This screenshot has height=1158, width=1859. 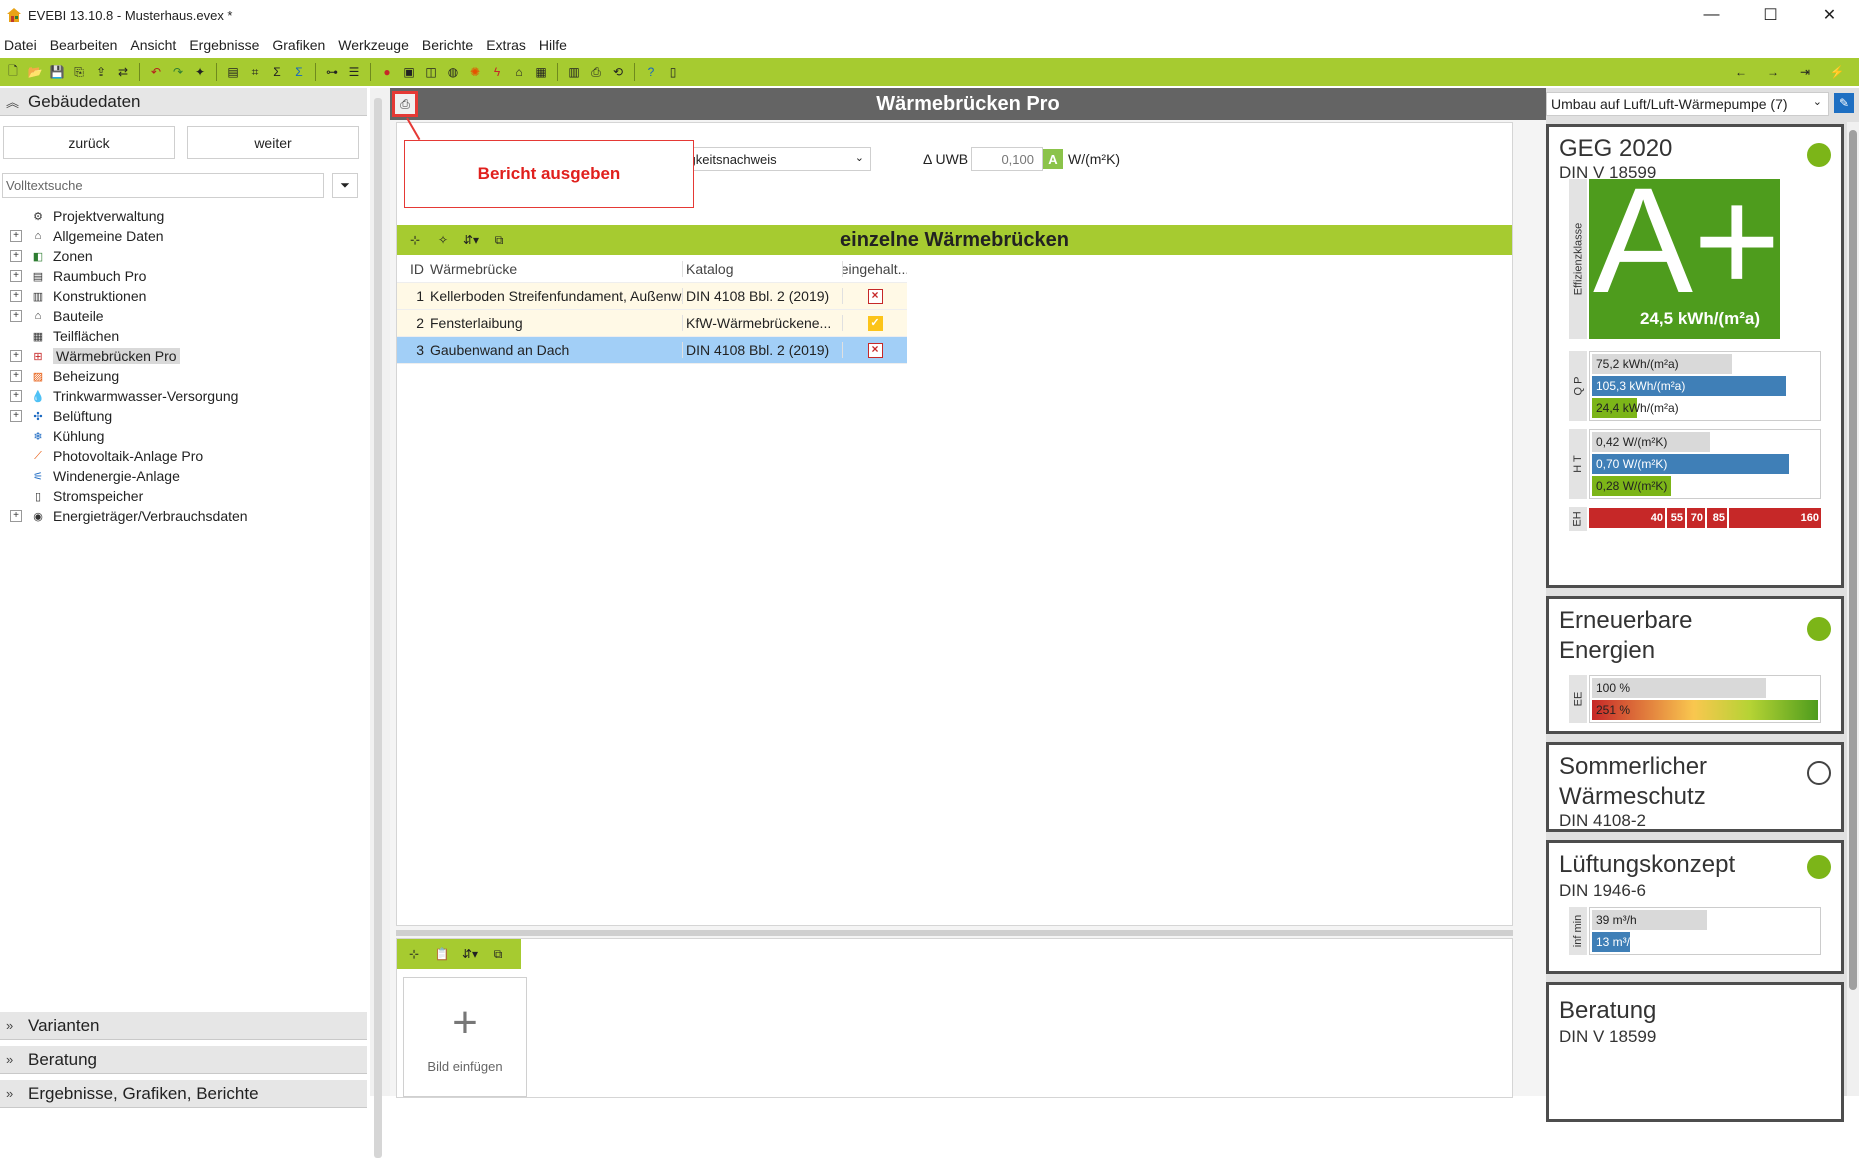 What do you see at coordinates (1805, 72) in the screenshot?
I see `exit-icon: ⇥` at bounding box center [1805, 72].